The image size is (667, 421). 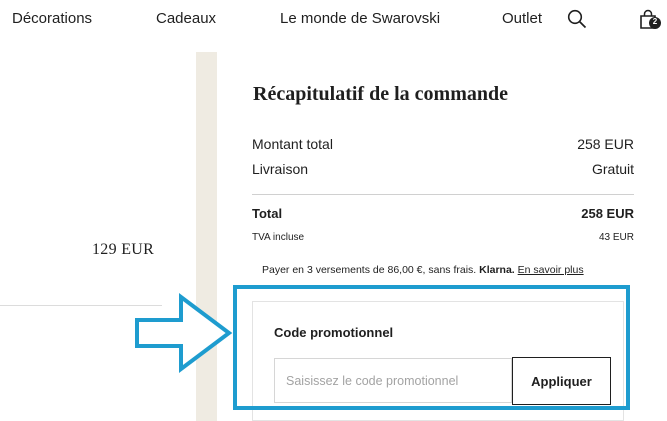 What do you see at coordinates (443, 144) in the screenshot?
I see `subtotal-row: Montant total 258 EUR` at bounding box center [443, 144].